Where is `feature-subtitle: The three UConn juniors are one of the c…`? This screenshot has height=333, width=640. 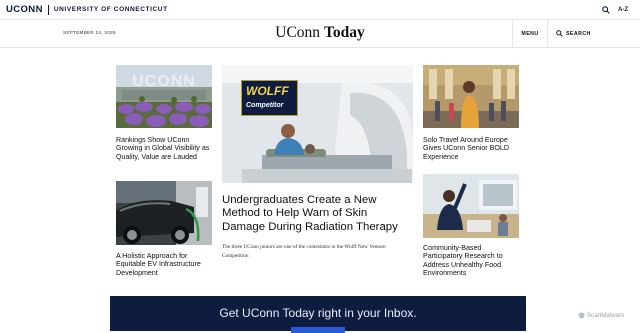
feature-subtitle: The three UConn juniors are one of the c… is located at coordinates (304, 251).